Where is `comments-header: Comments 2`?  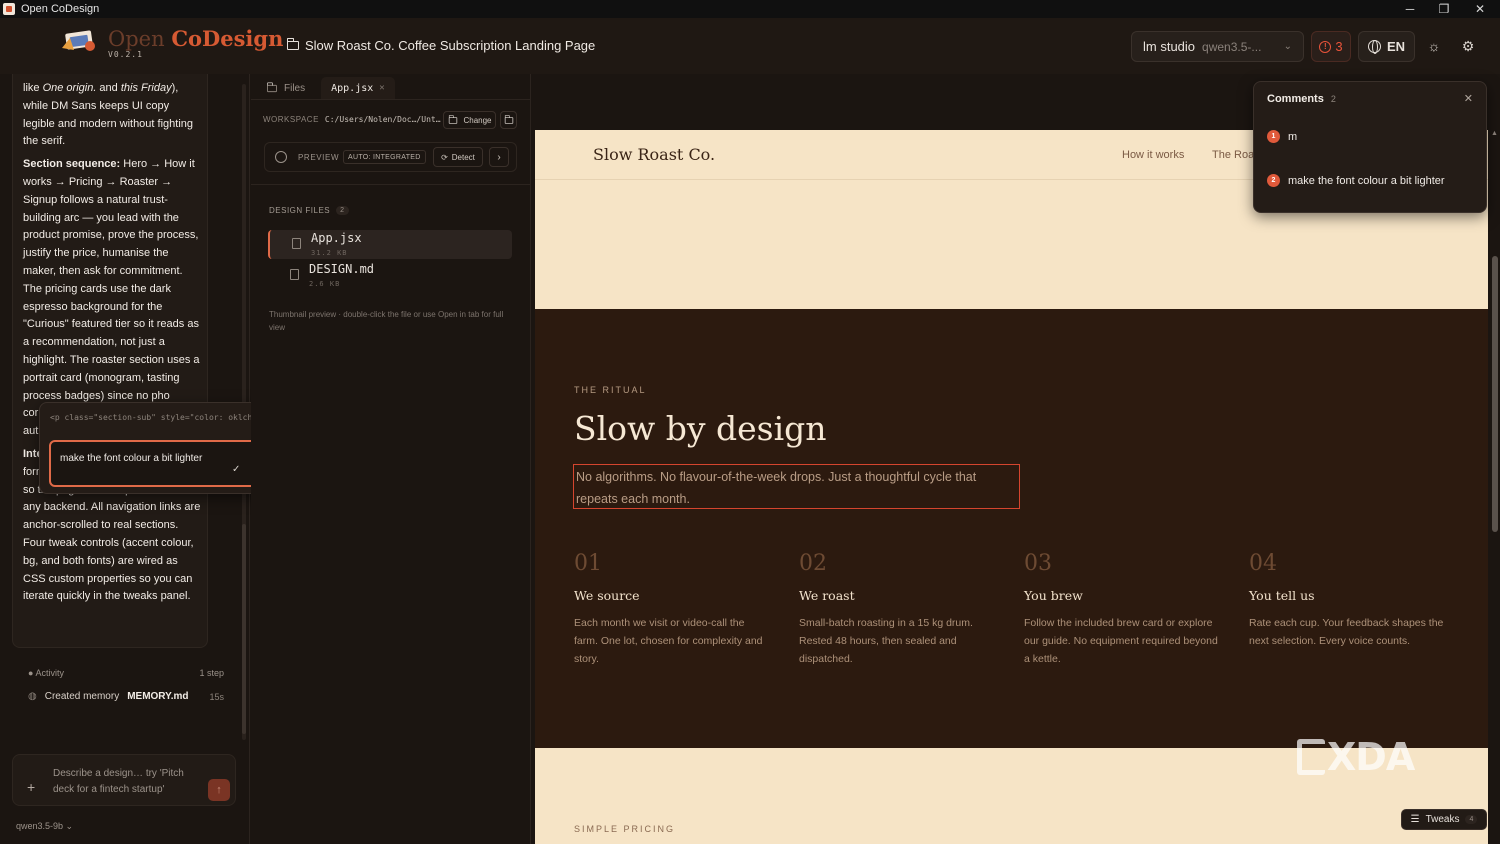 comments-header: Comments 2 is located at coordinates (1301, 99).